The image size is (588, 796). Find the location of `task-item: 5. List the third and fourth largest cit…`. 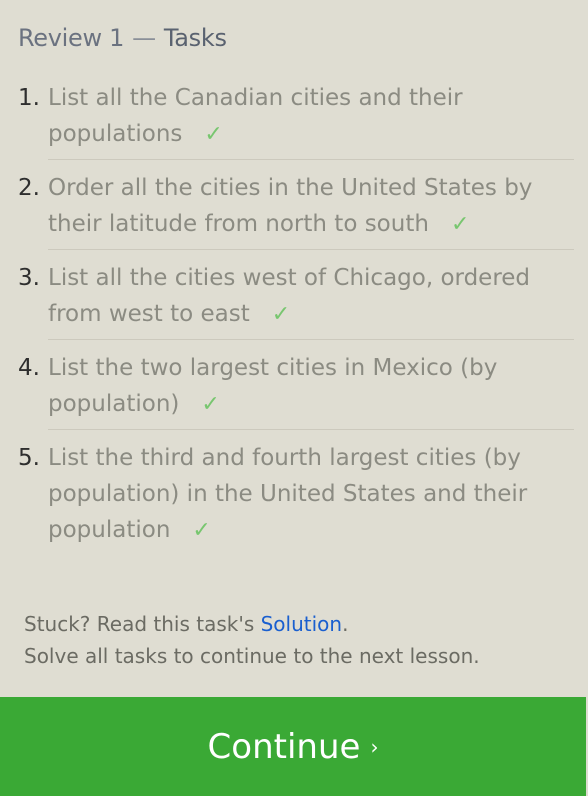

task-item: 5. List the third and fourth largest cit… is located at coordinates (287, 497).